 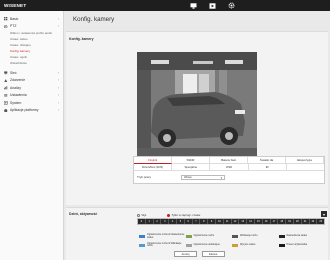 What do you see at coordinates (6, 88) in the screenshot?
I see `analytics-icon` at bounding box center [6, 88].